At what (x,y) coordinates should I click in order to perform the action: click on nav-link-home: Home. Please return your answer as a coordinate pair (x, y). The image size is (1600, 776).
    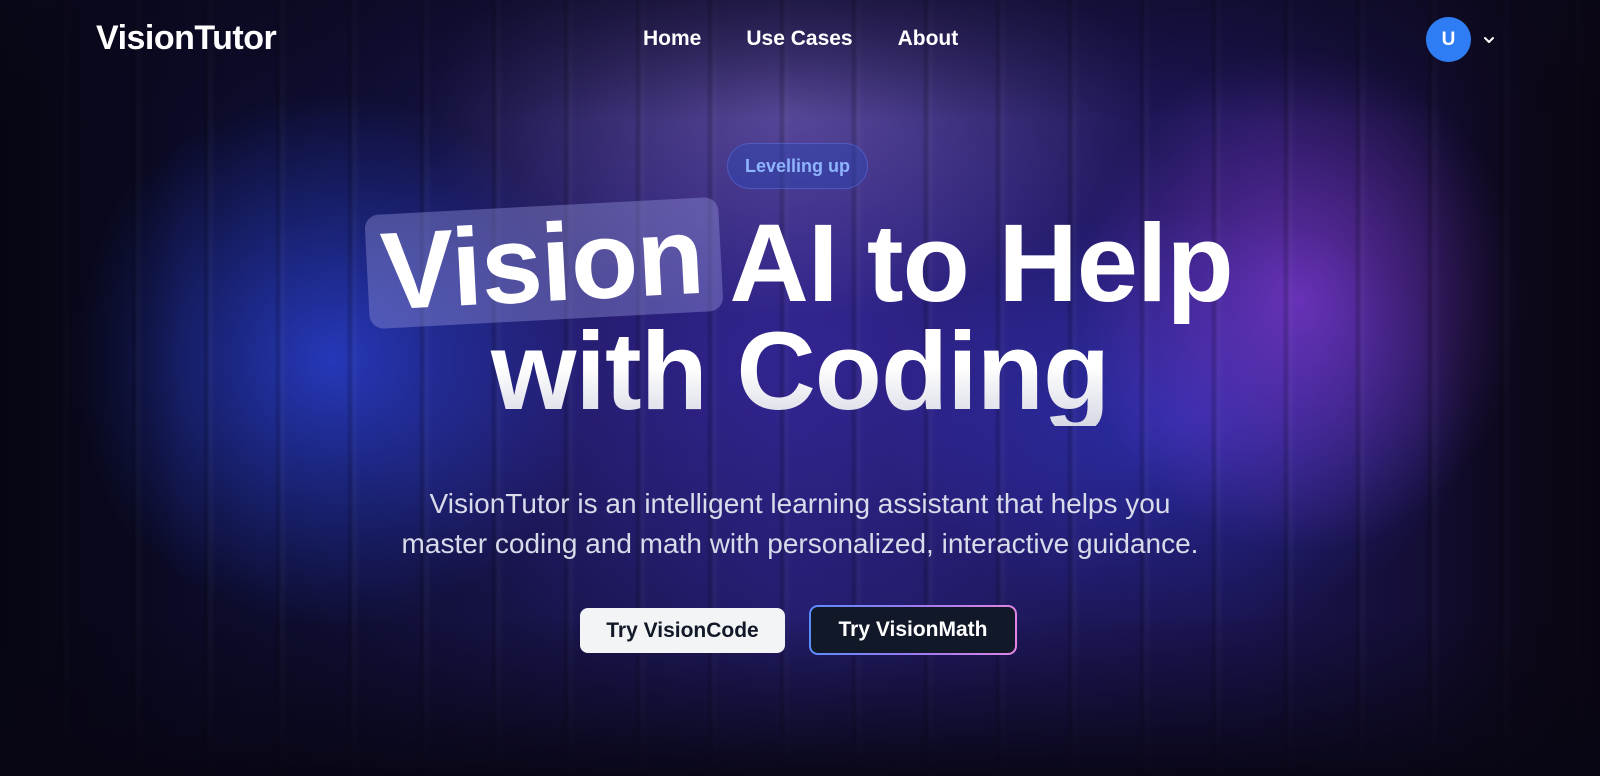
    Looking at the image, I should click on (672, 39).